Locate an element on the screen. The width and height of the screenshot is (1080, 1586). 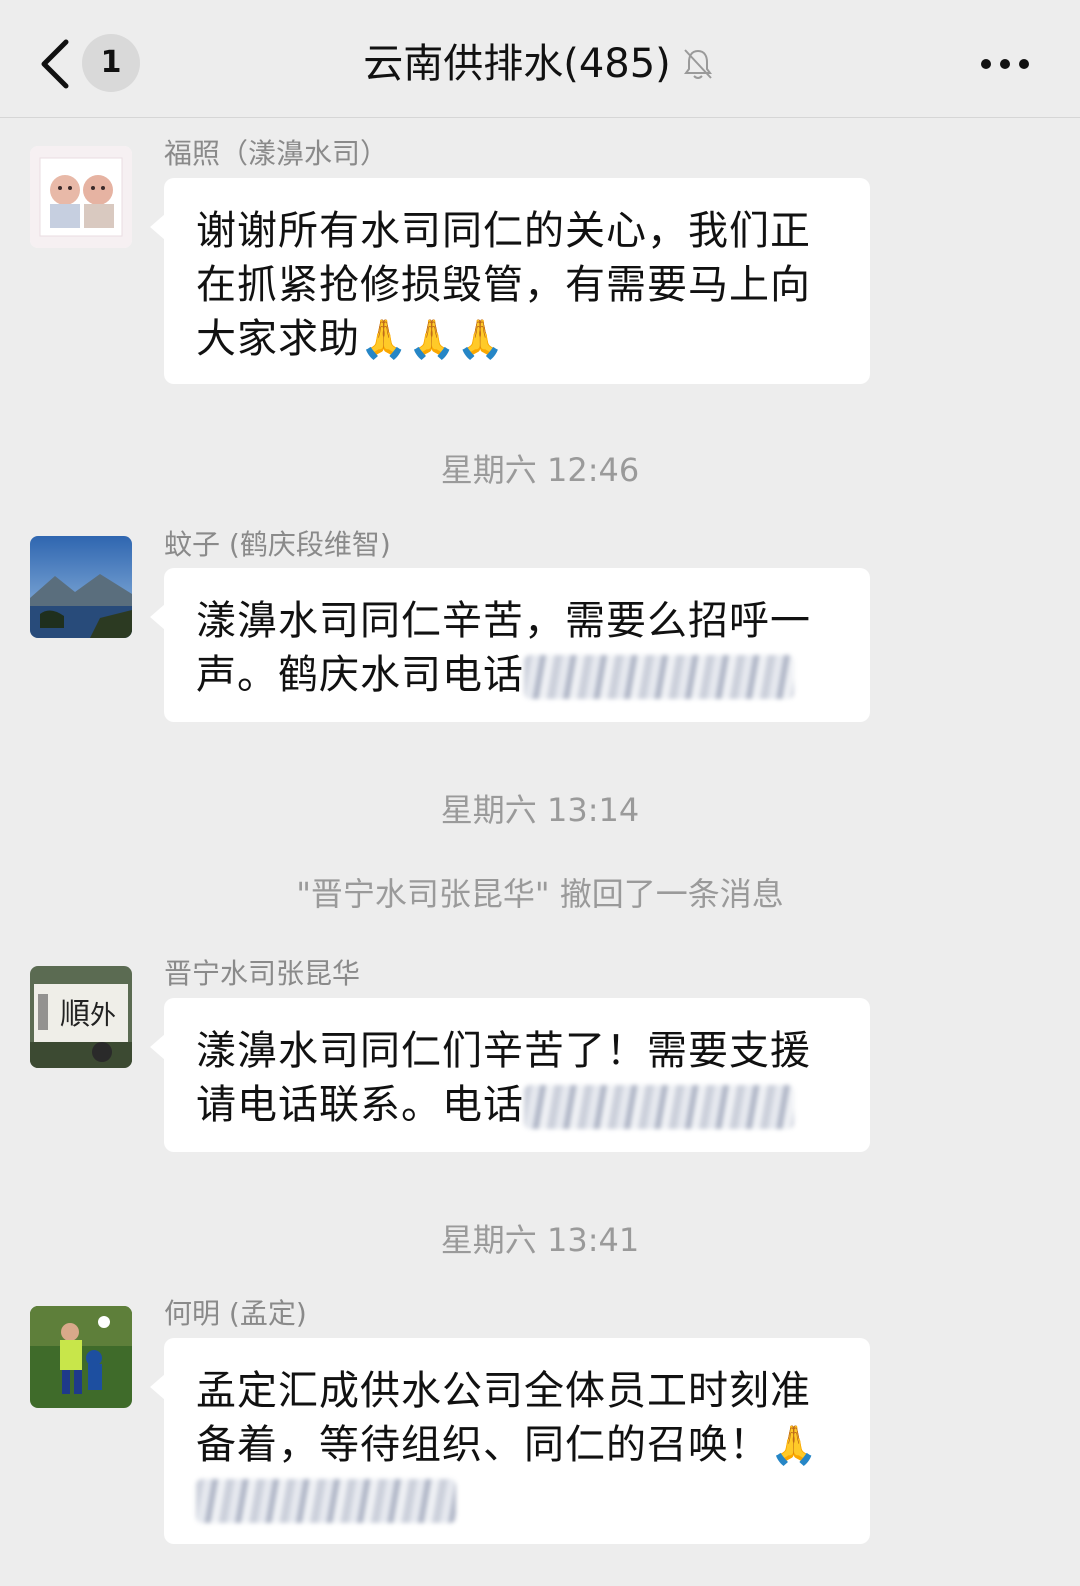
message-text: 孟定汇成供水公司全体员工时刻准备着，等待组织、同仁的召唤！ is located at coordinates (503, 1418).